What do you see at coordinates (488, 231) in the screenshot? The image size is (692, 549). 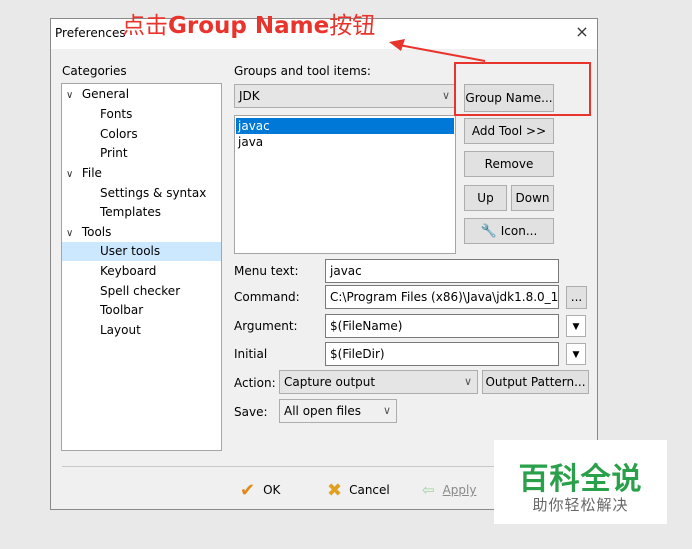 I see `wrench-icon: 🔧` at bounding box center [488, 231].